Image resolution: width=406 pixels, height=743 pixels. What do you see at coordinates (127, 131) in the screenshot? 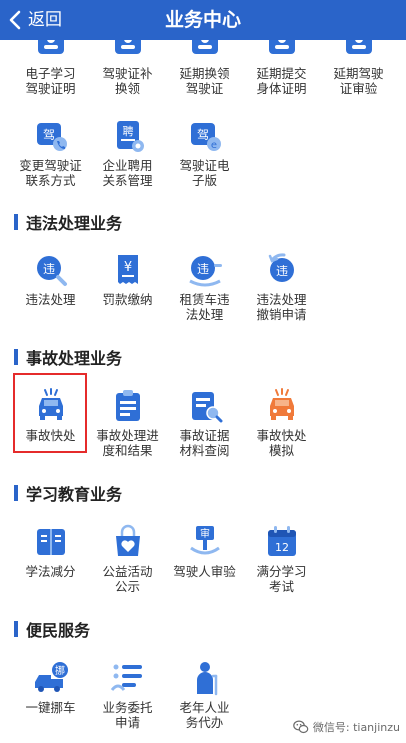
I see `svg-text: 聘` at bounding box center [127, 131].